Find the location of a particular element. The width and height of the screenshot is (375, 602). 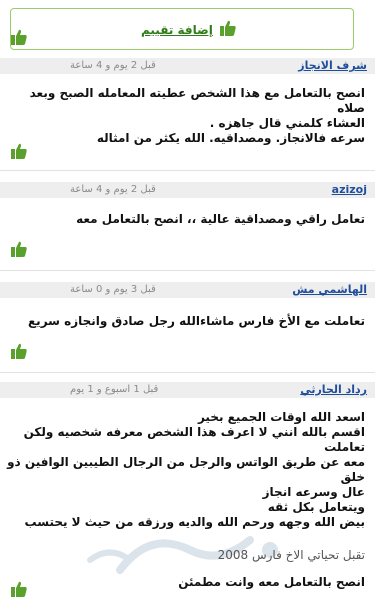

review-line: اسعد الله اوقات الجميع بخير is located at coordinates (281, 417).